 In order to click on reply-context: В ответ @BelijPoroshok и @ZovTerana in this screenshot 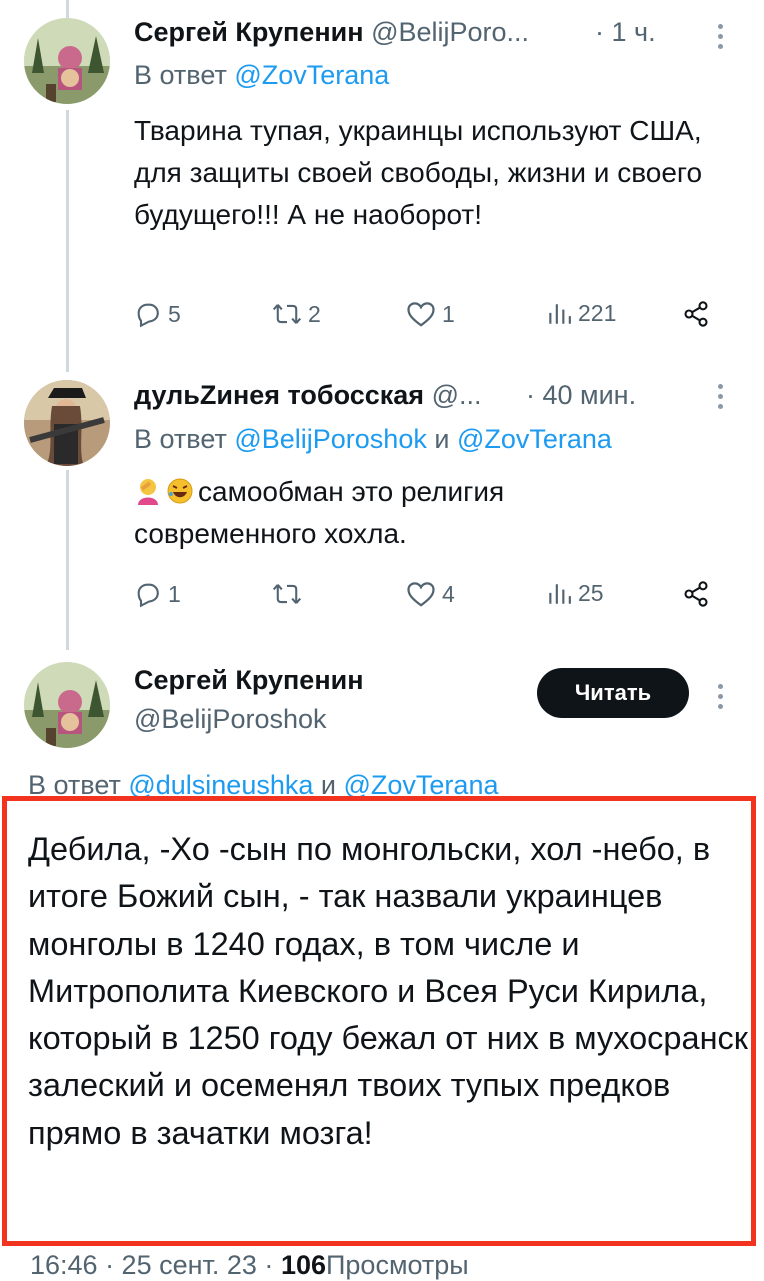, I will do `click(373, 439)`.